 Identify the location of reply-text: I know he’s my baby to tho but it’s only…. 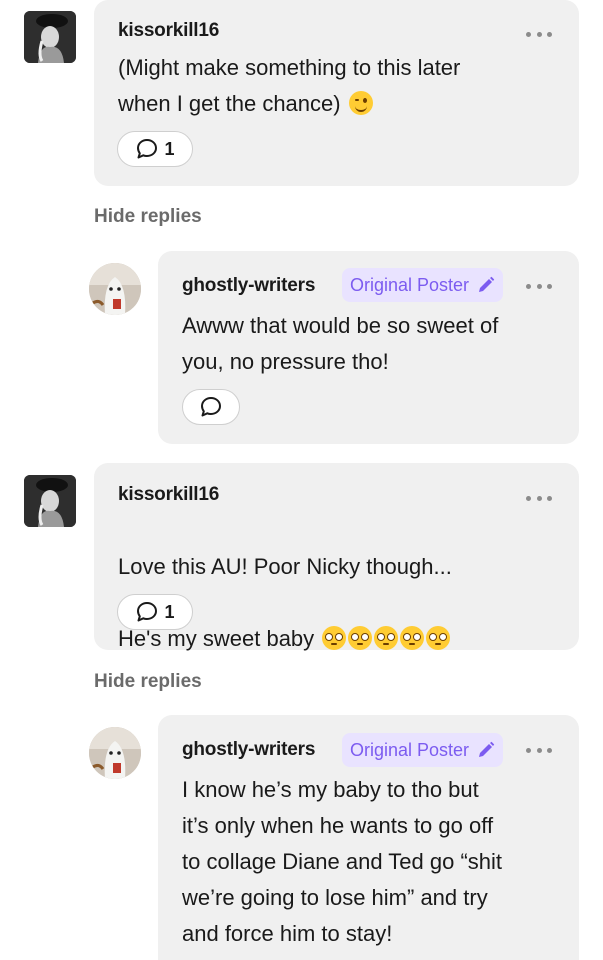
(342, 861).